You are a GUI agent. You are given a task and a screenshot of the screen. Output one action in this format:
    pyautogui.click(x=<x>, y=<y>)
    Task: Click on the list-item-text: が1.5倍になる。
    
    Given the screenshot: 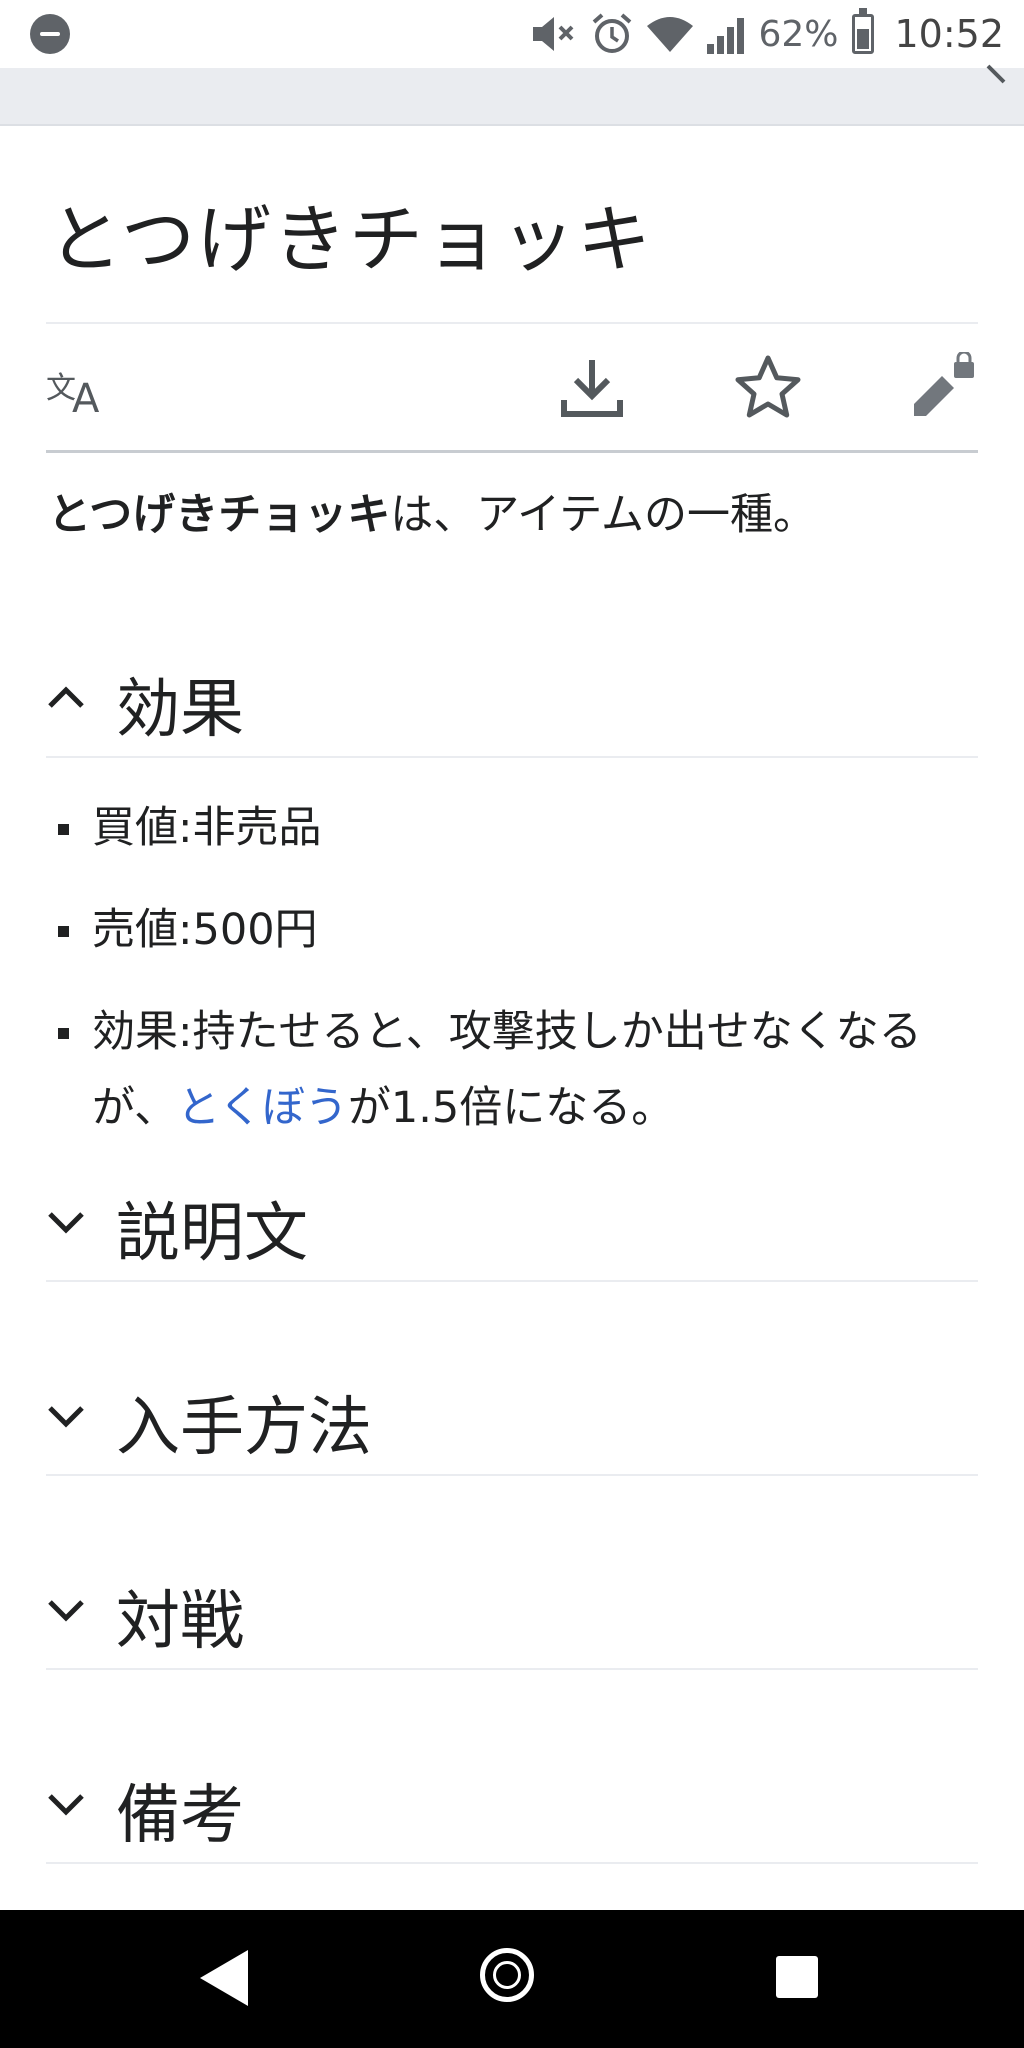 What is the action you would take?
    pyautogui.click(x=511, y=1108)
    